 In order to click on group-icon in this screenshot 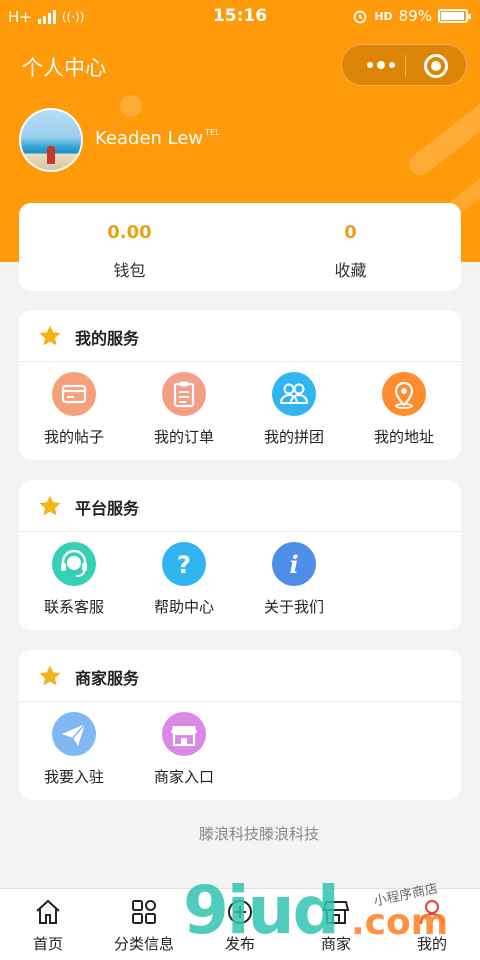, I will do `click(294, 394)`.